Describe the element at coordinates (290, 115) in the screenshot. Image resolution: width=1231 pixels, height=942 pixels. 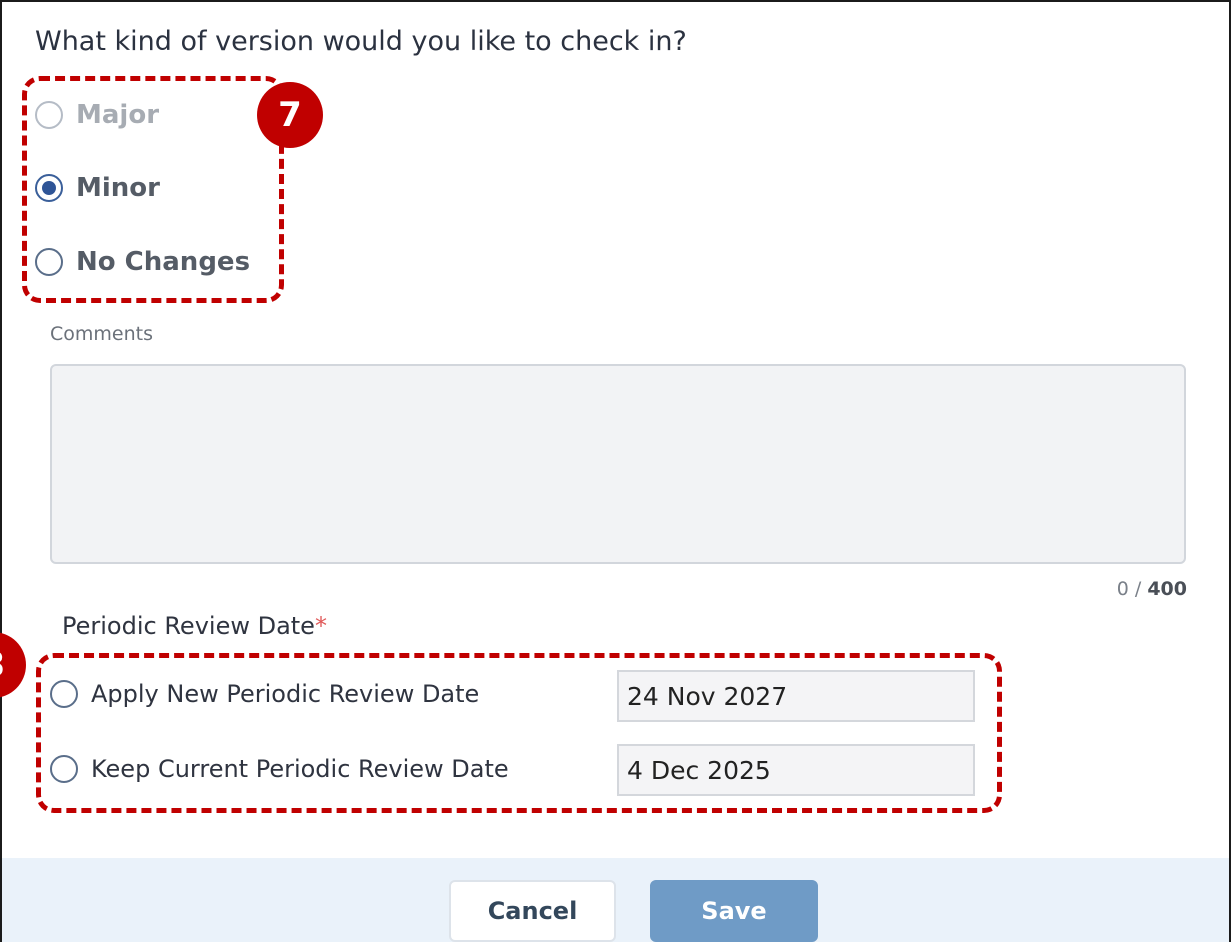
I see `annotation-badge-7: 7` at that location.